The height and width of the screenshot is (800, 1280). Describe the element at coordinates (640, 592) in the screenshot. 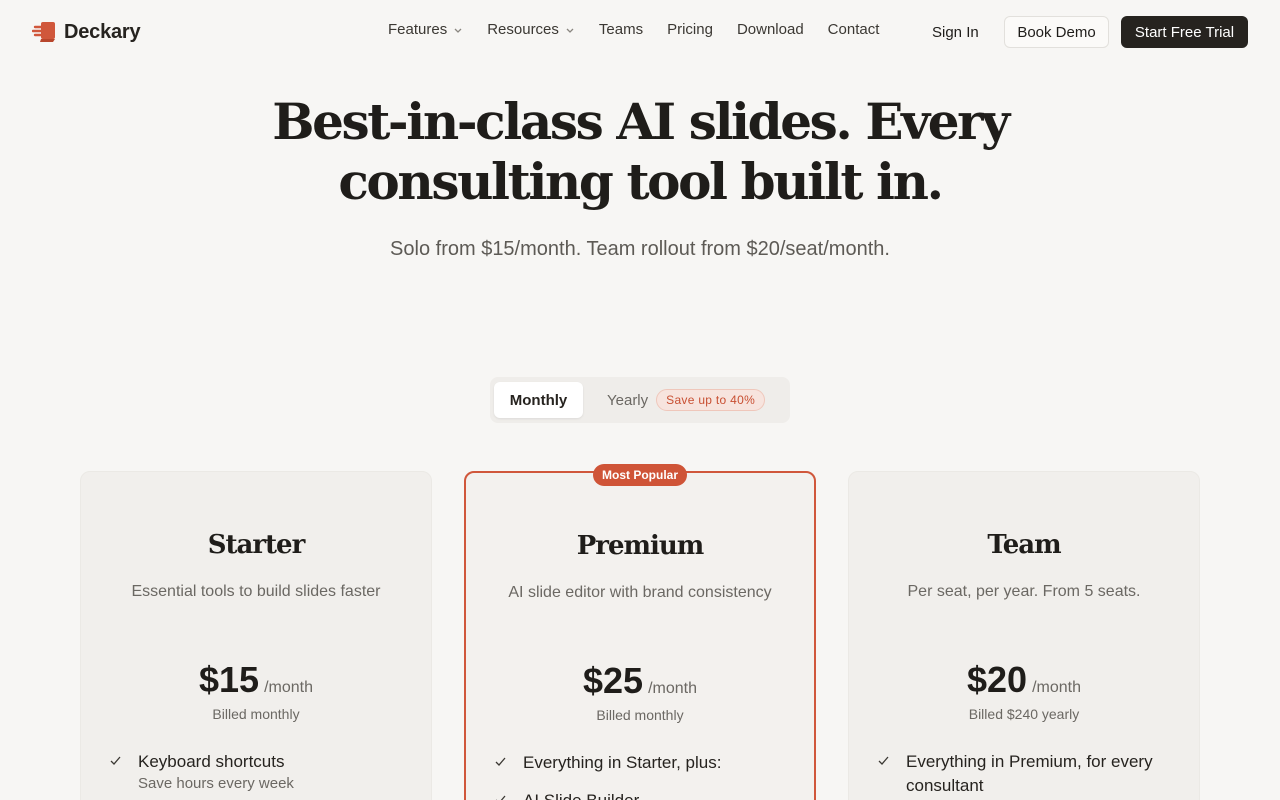

I see `plan-description: AI slide editor with brand consistency` at that location.